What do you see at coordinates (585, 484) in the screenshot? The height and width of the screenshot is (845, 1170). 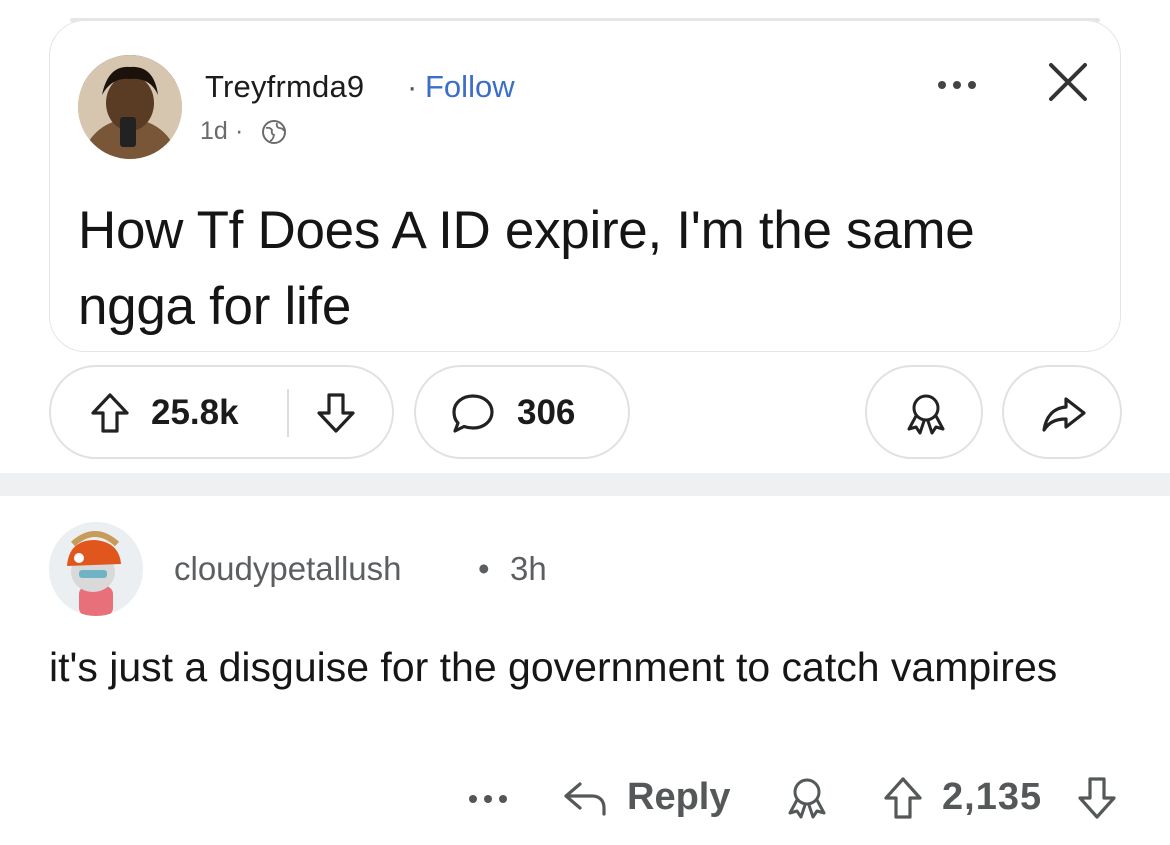 I see `section-separator` at bounding box center [585, 484].